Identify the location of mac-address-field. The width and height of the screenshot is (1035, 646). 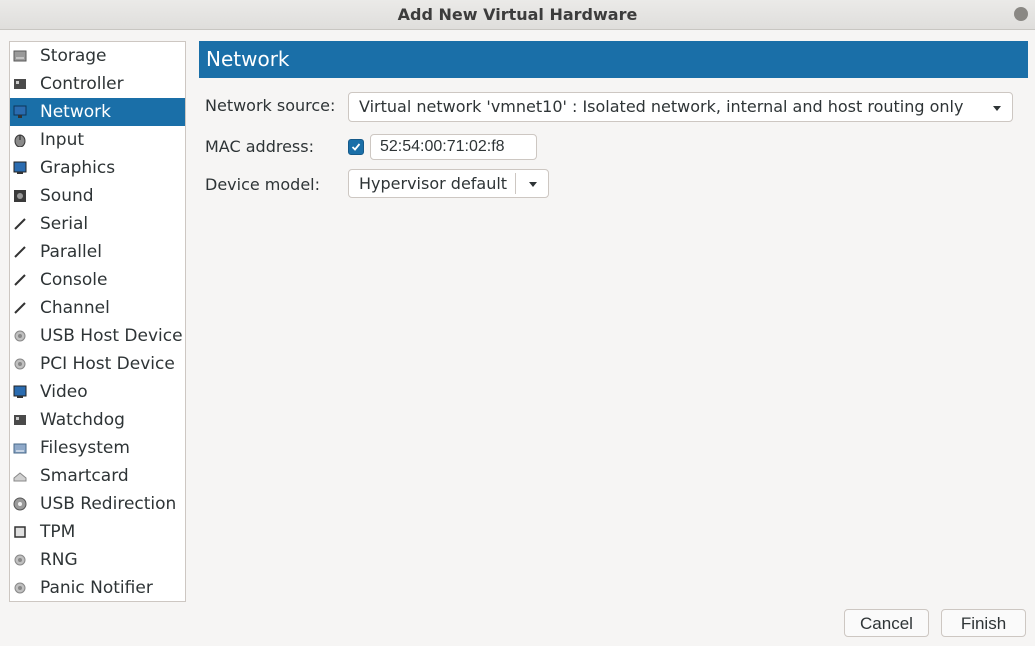
(453, 147).